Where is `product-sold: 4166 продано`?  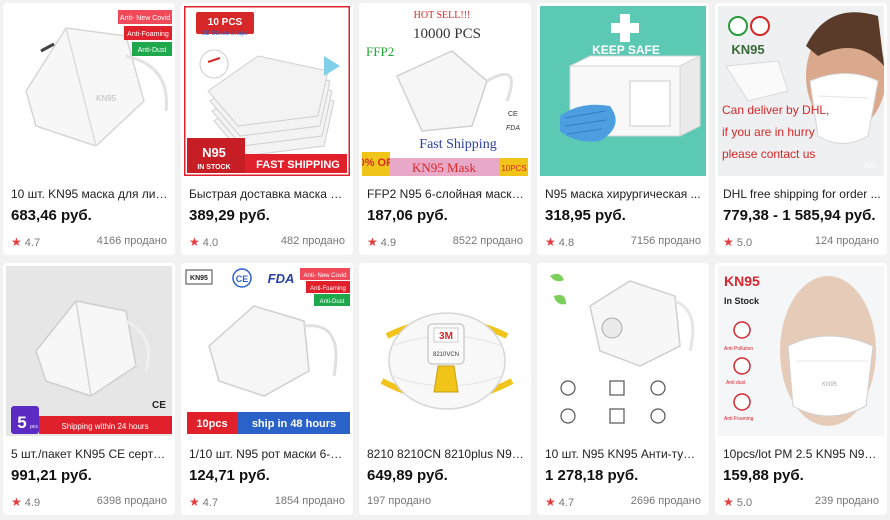
product-sold: 4166 продано is located at coordinates (131, 241).